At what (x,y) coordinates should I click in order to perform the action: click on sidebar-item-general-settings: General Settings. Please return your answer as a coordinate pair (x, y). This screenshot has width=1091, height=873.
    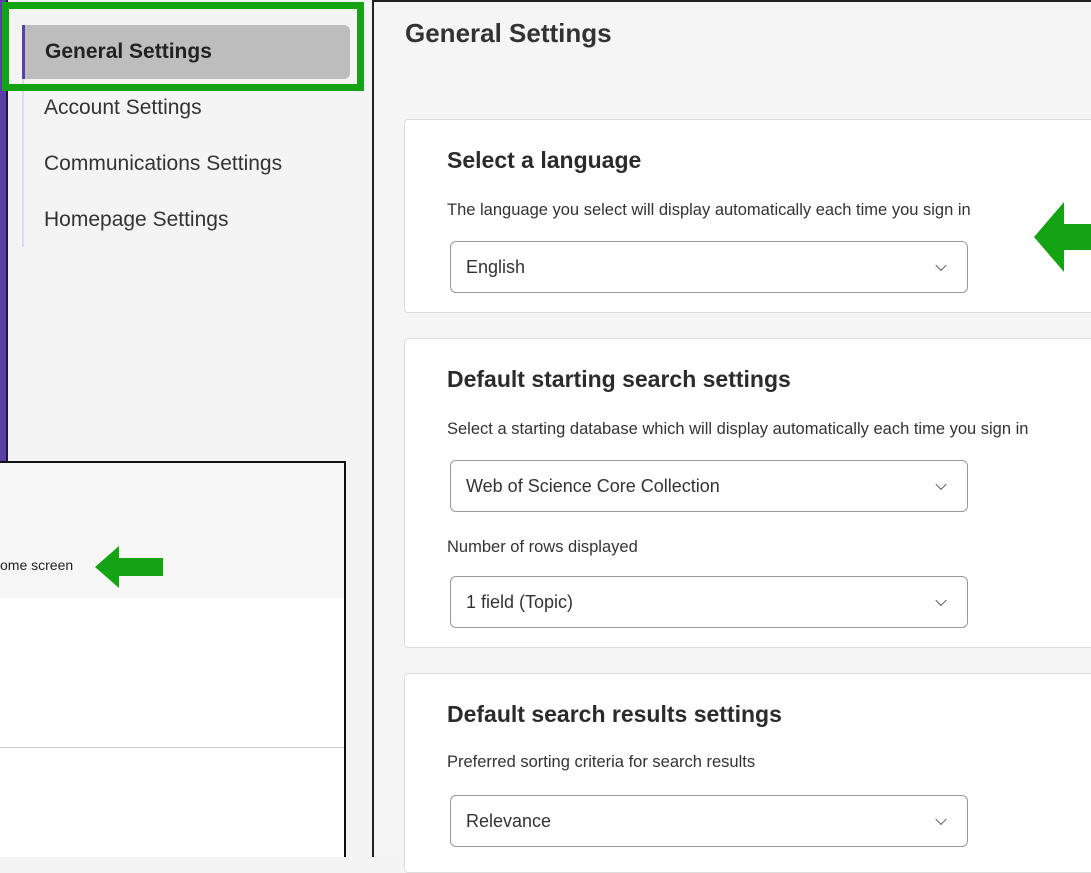
    Looking at the image, I should click on (186, 52).